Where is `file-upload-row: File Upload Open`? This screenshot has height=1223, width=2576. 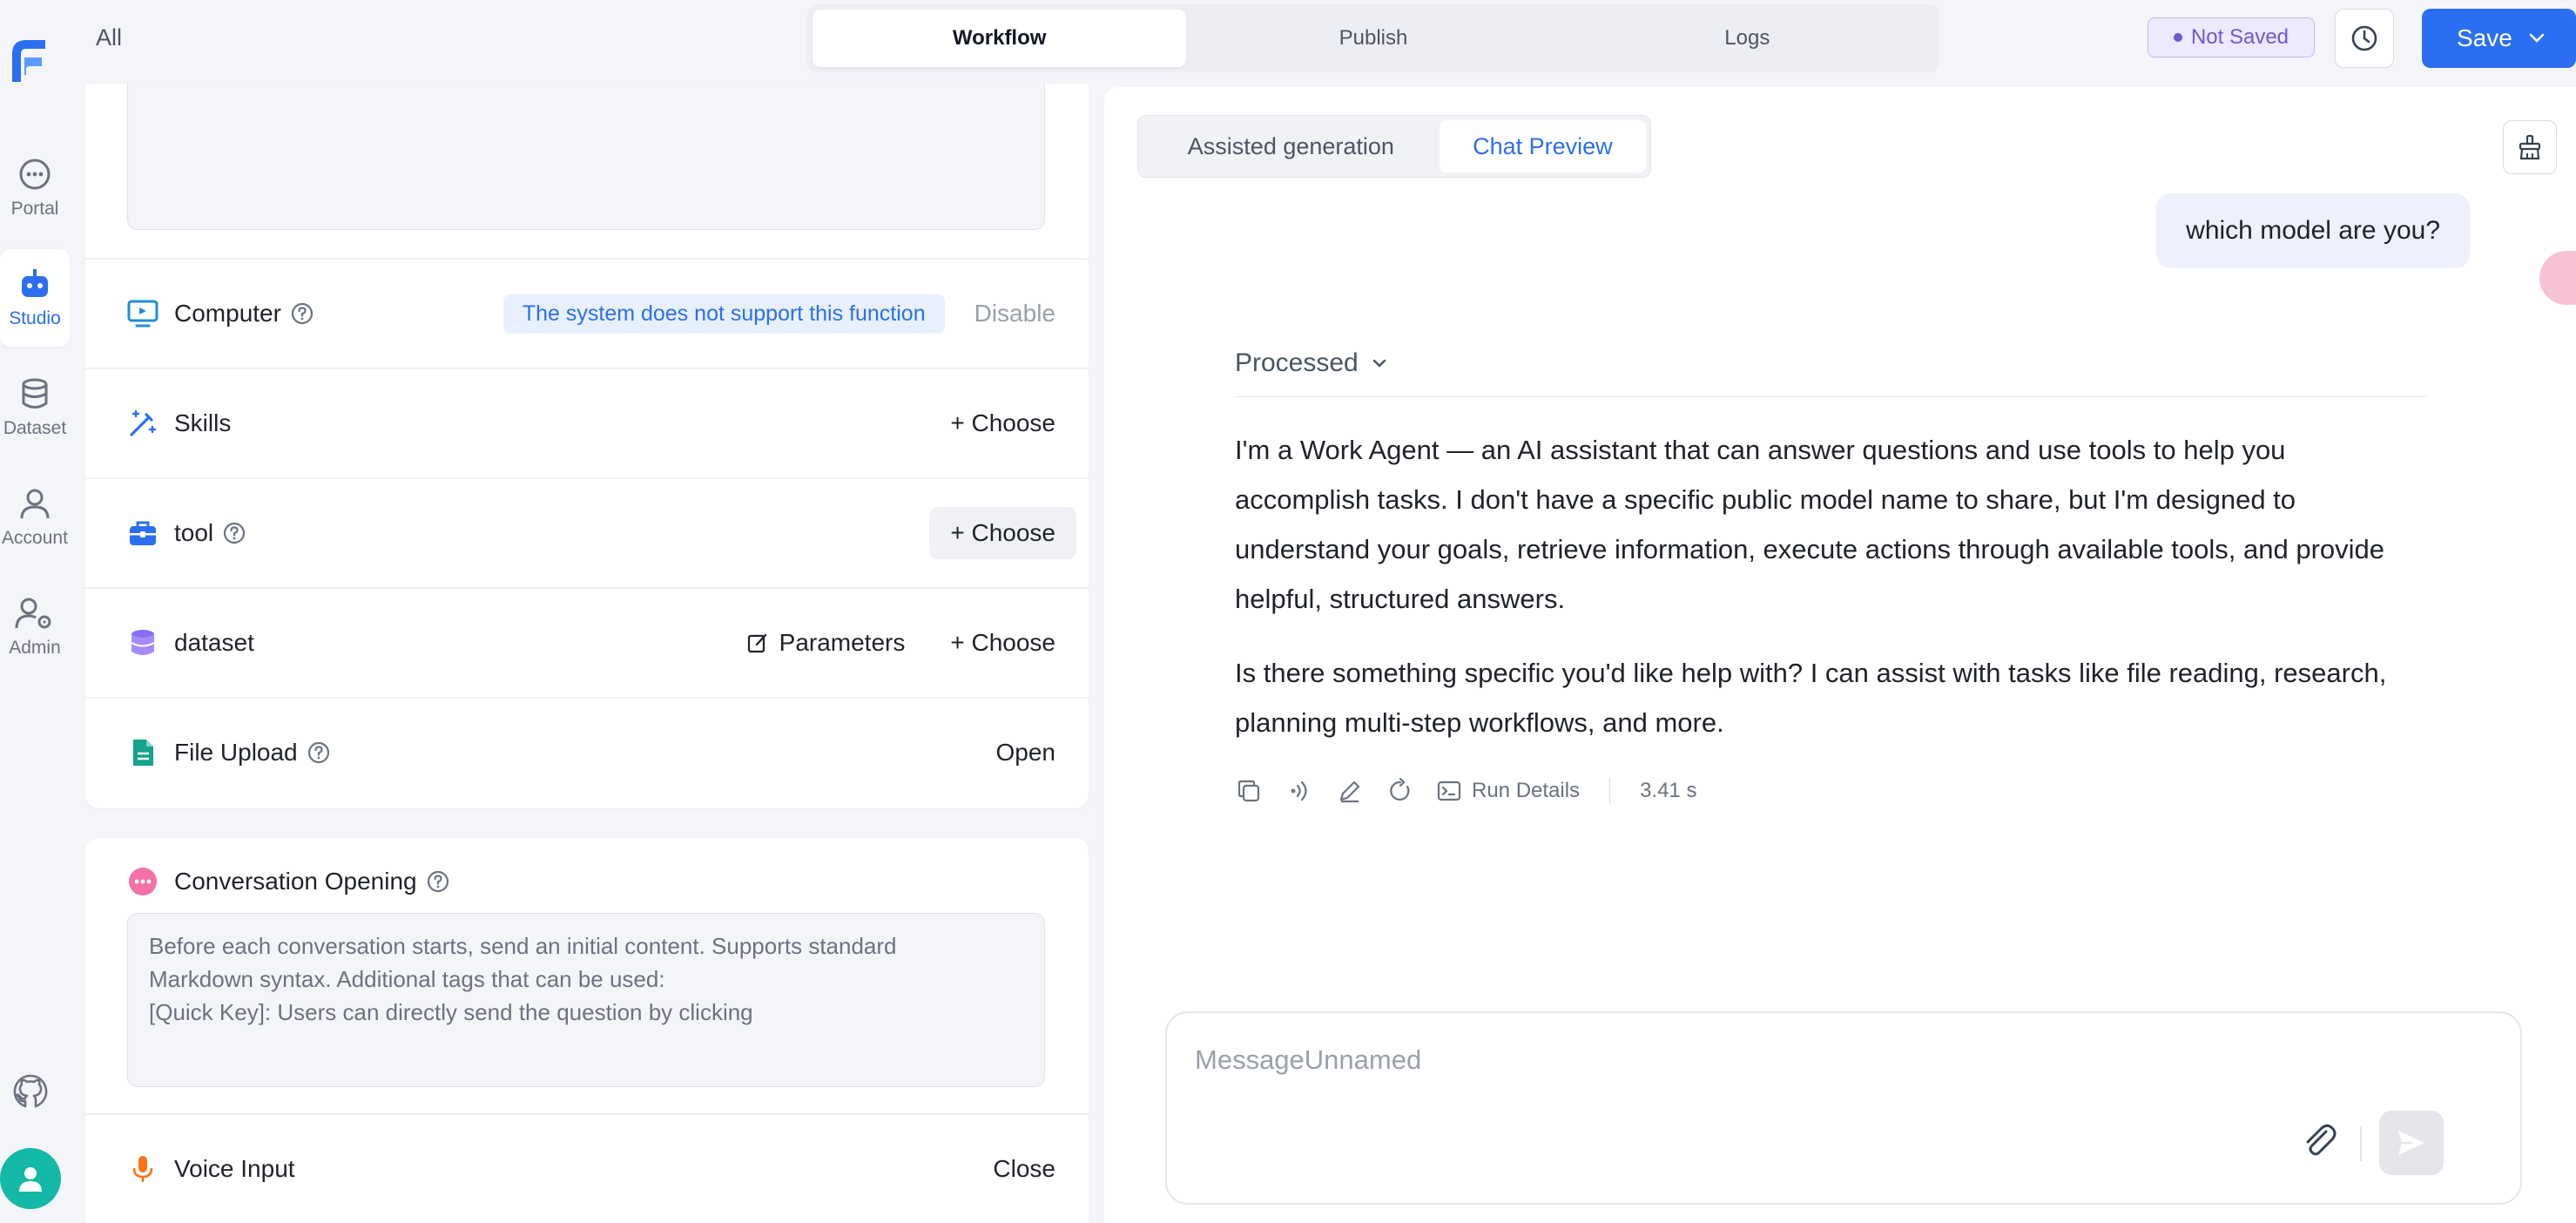
file-upload-row: File Upload Open is located at coordinates (587, 752).